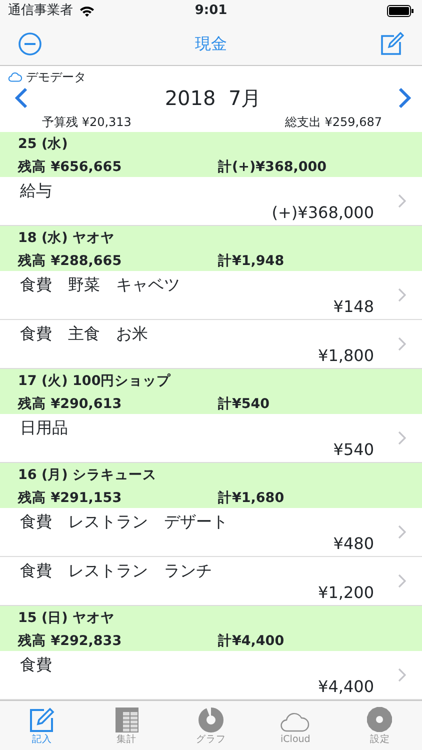 The height and width of the screenshot is (750, 422). I want to click on budget-remaining: 予算残 ¥20,313, so click(87, 122).